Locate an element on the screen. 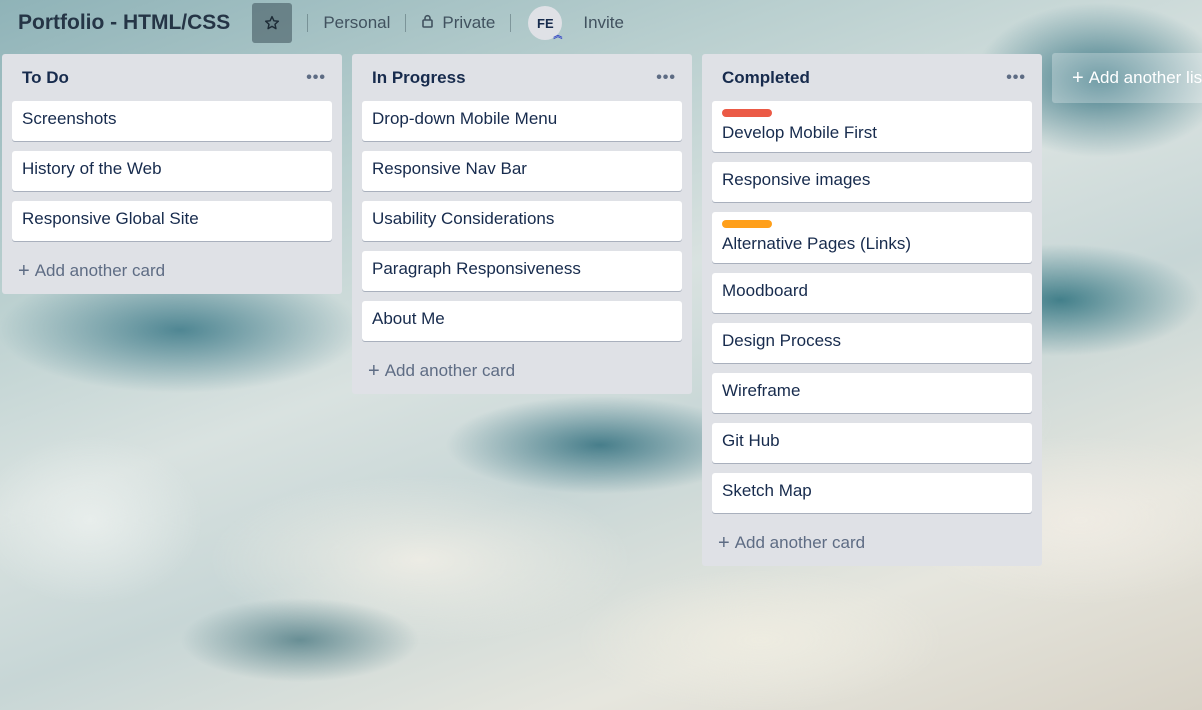 The width and height of the screenshot is (1202, 710). visibility-button: Private is located at coordinates (458, 23).